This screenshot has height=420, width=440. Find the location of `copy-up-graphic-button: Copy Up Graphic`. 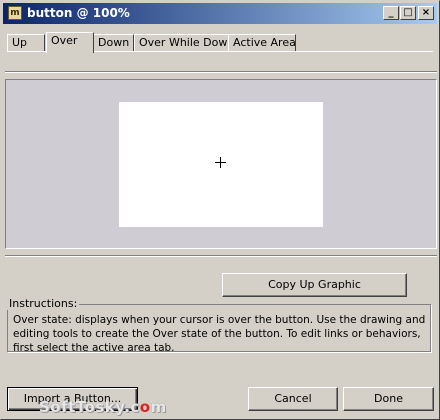

copy-up-graphic-button: Copy Up Graphic is located at coordinates (314, 285).